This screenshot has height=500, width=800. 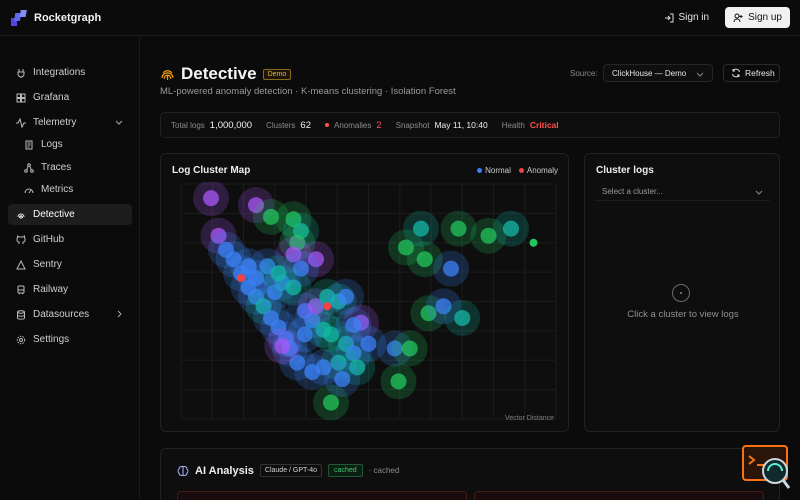 What do you see at coordinates (412, 125) in the screenshot?
I see `stat-label: Snapshot` at bounding box center [412, 125].